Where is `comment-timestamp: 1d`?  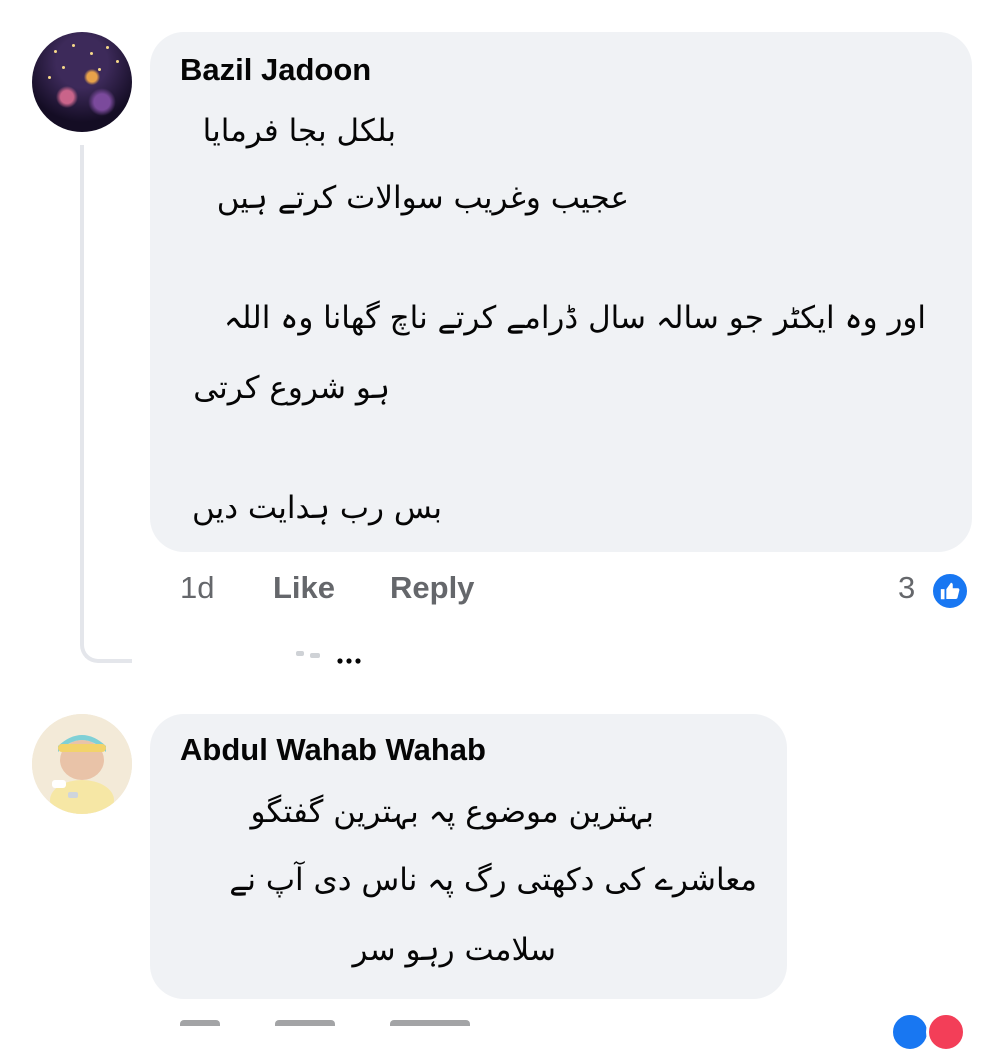 comment-timestamp: 1d is located at coordinates (197, 588).